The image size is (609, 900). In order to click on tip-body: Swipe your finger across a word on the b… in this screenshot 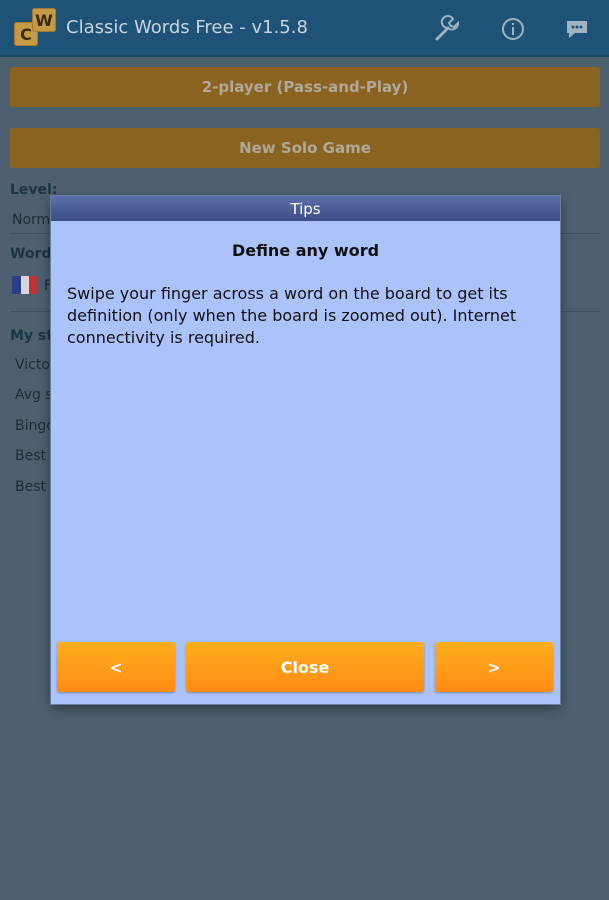, I will do `click(292, 315)`.